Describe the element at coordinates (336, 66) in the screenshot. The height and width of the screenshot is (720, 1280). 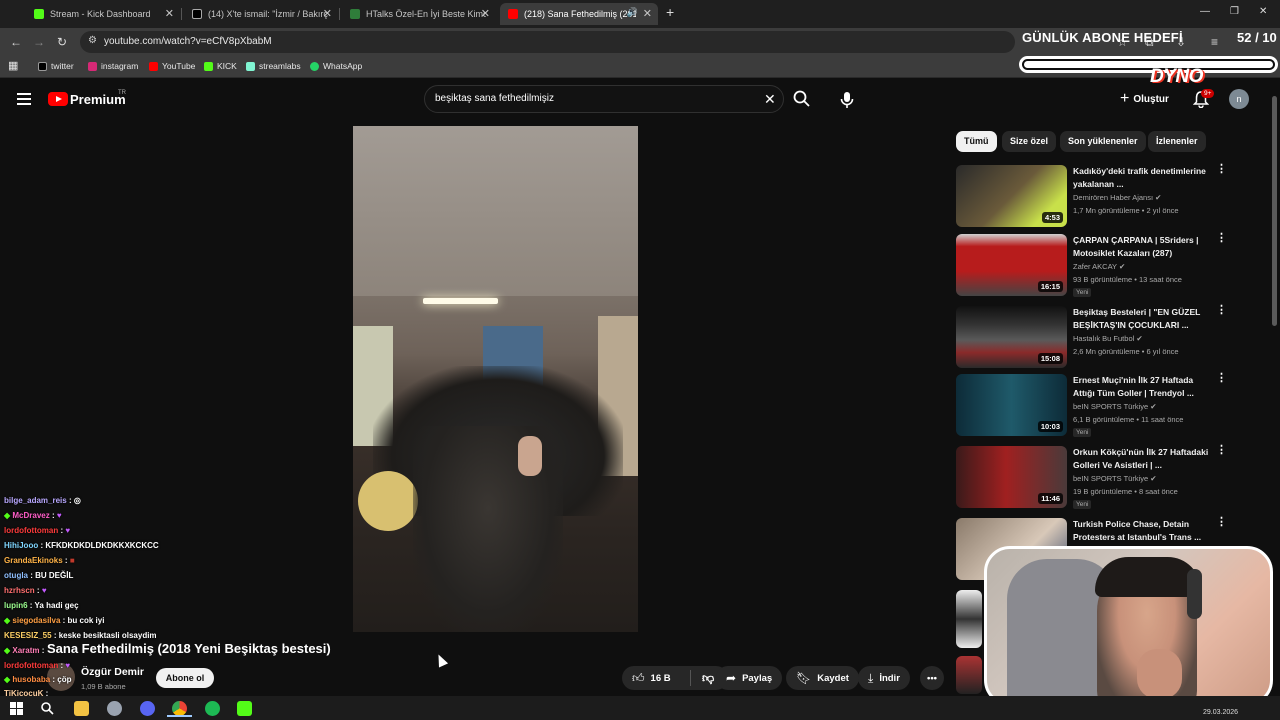
I see `bookmark-whatsapp: WhatsApp` at that location.